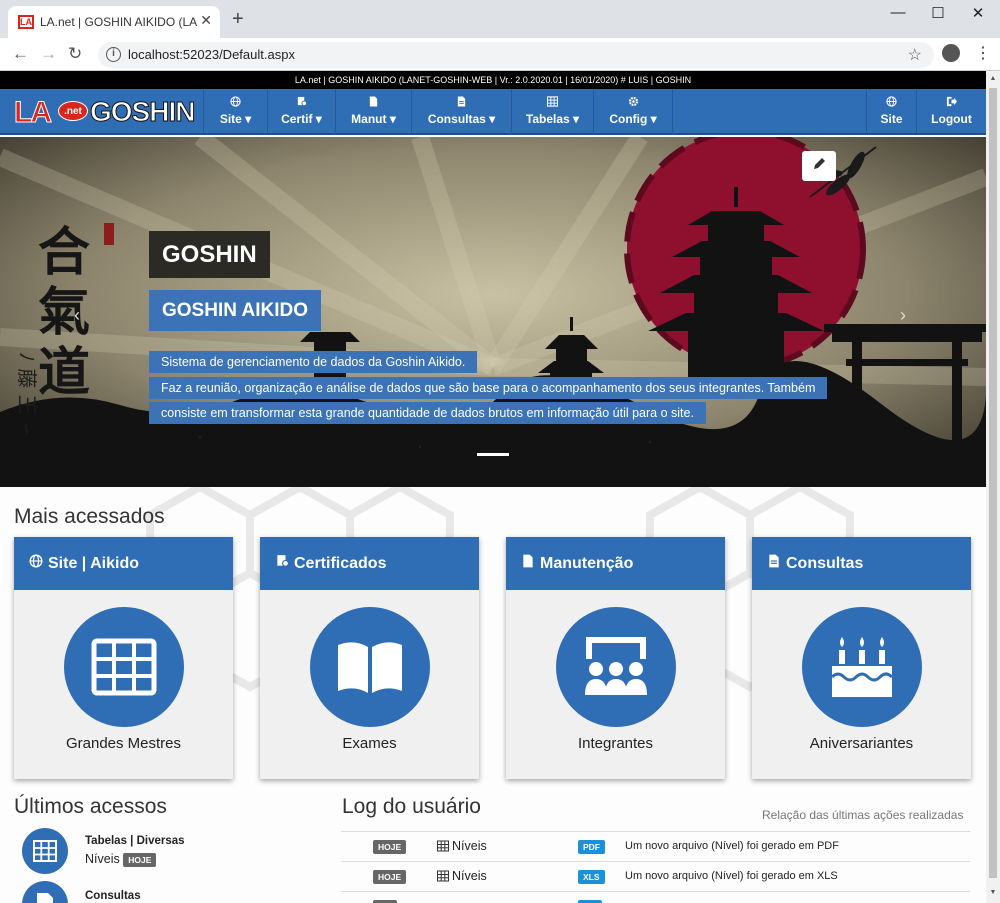 The image size is (1000, 903). Describe the element at coordinates (951, 101) in the screenshot. I see `logout-icon` at that location.